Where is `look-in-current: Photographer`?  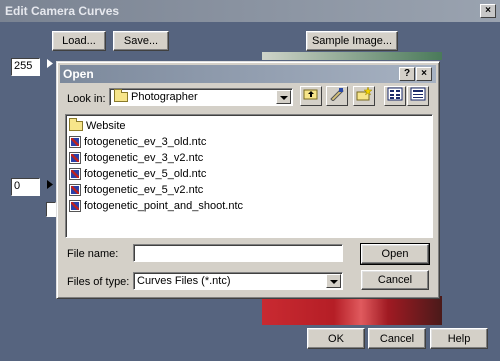
look-in-current: Photographer is located at coordinates (156, 96).